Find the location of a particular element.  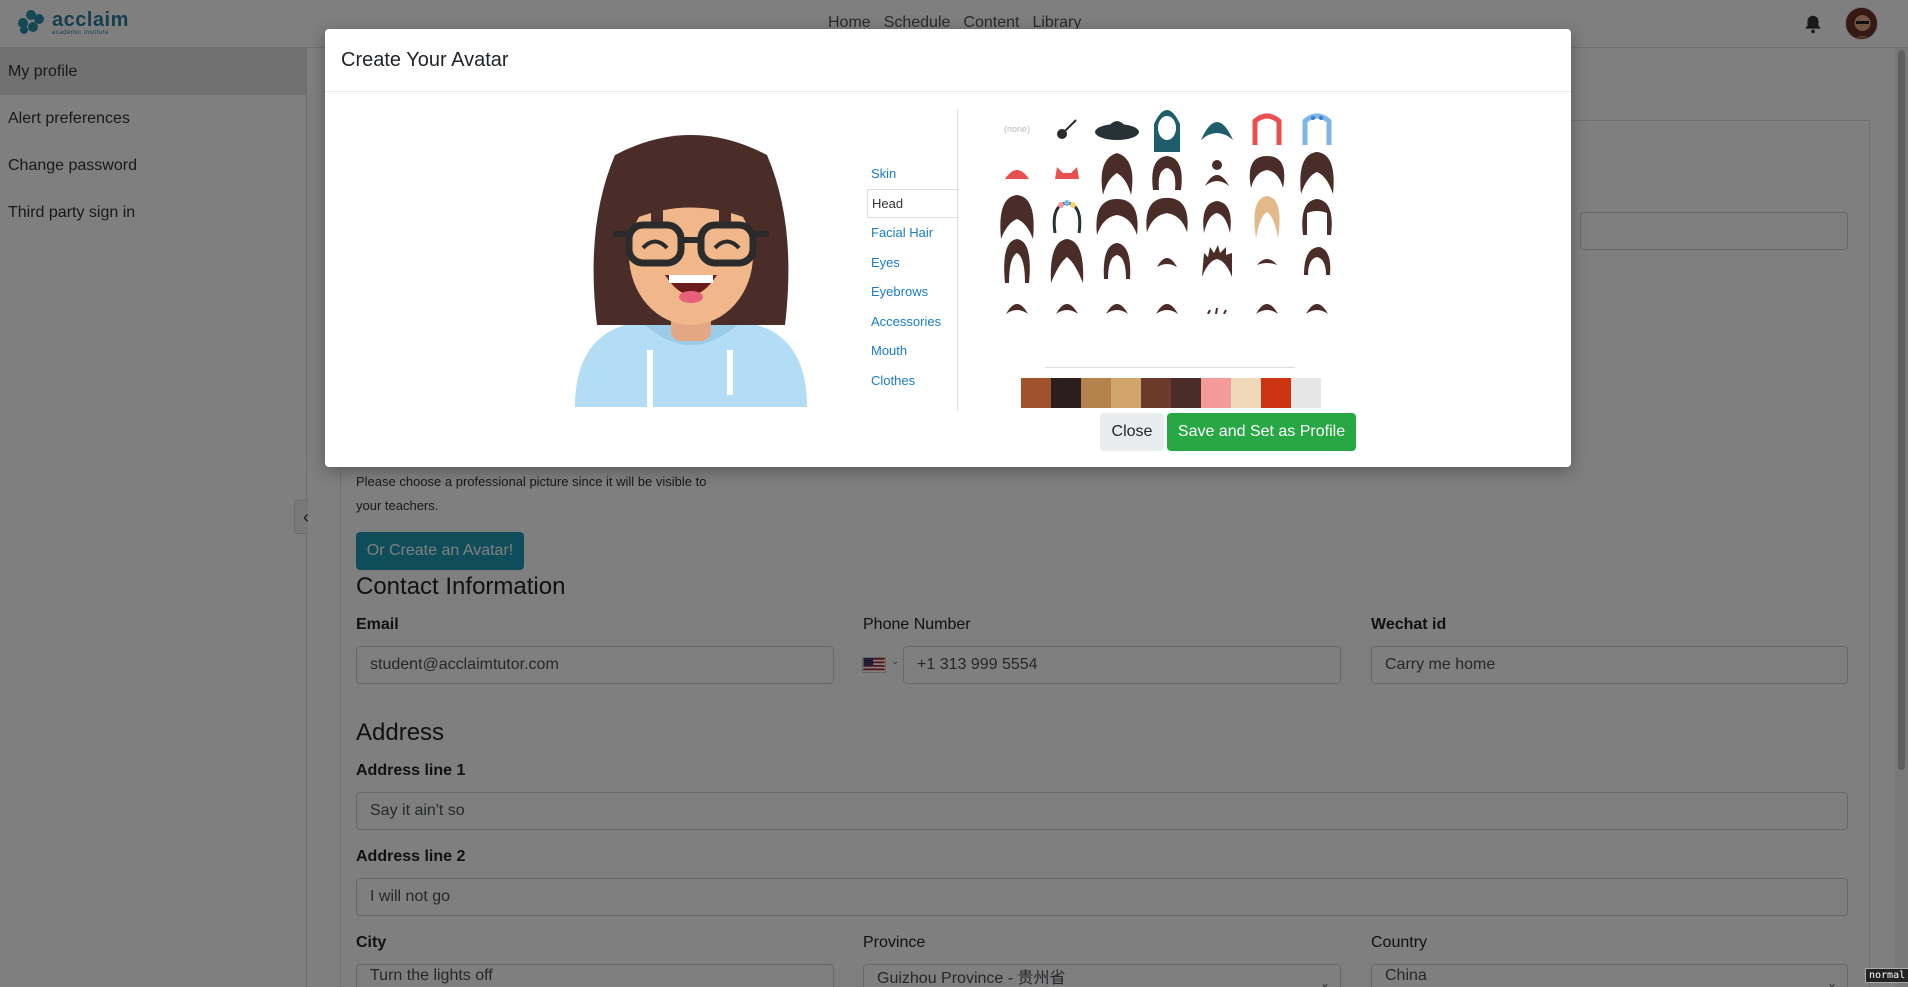

tab-head: Head is located at coordinates (913, 203).